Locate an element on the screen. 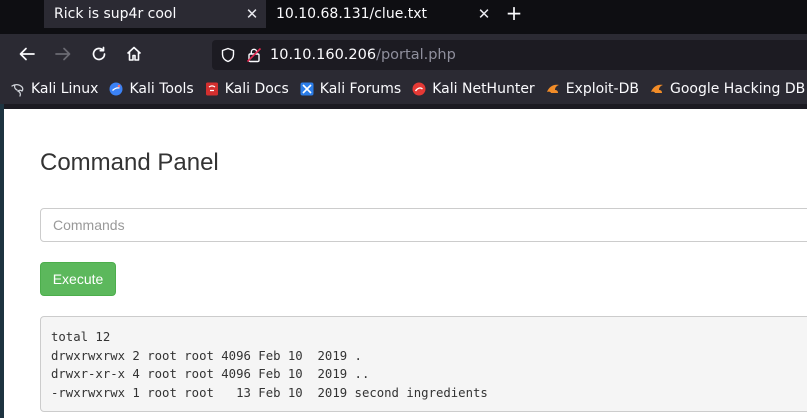 This screenshot has width=807, height=418. bookmark-label: Kali NetHunter is located at coordinates (483, 89).